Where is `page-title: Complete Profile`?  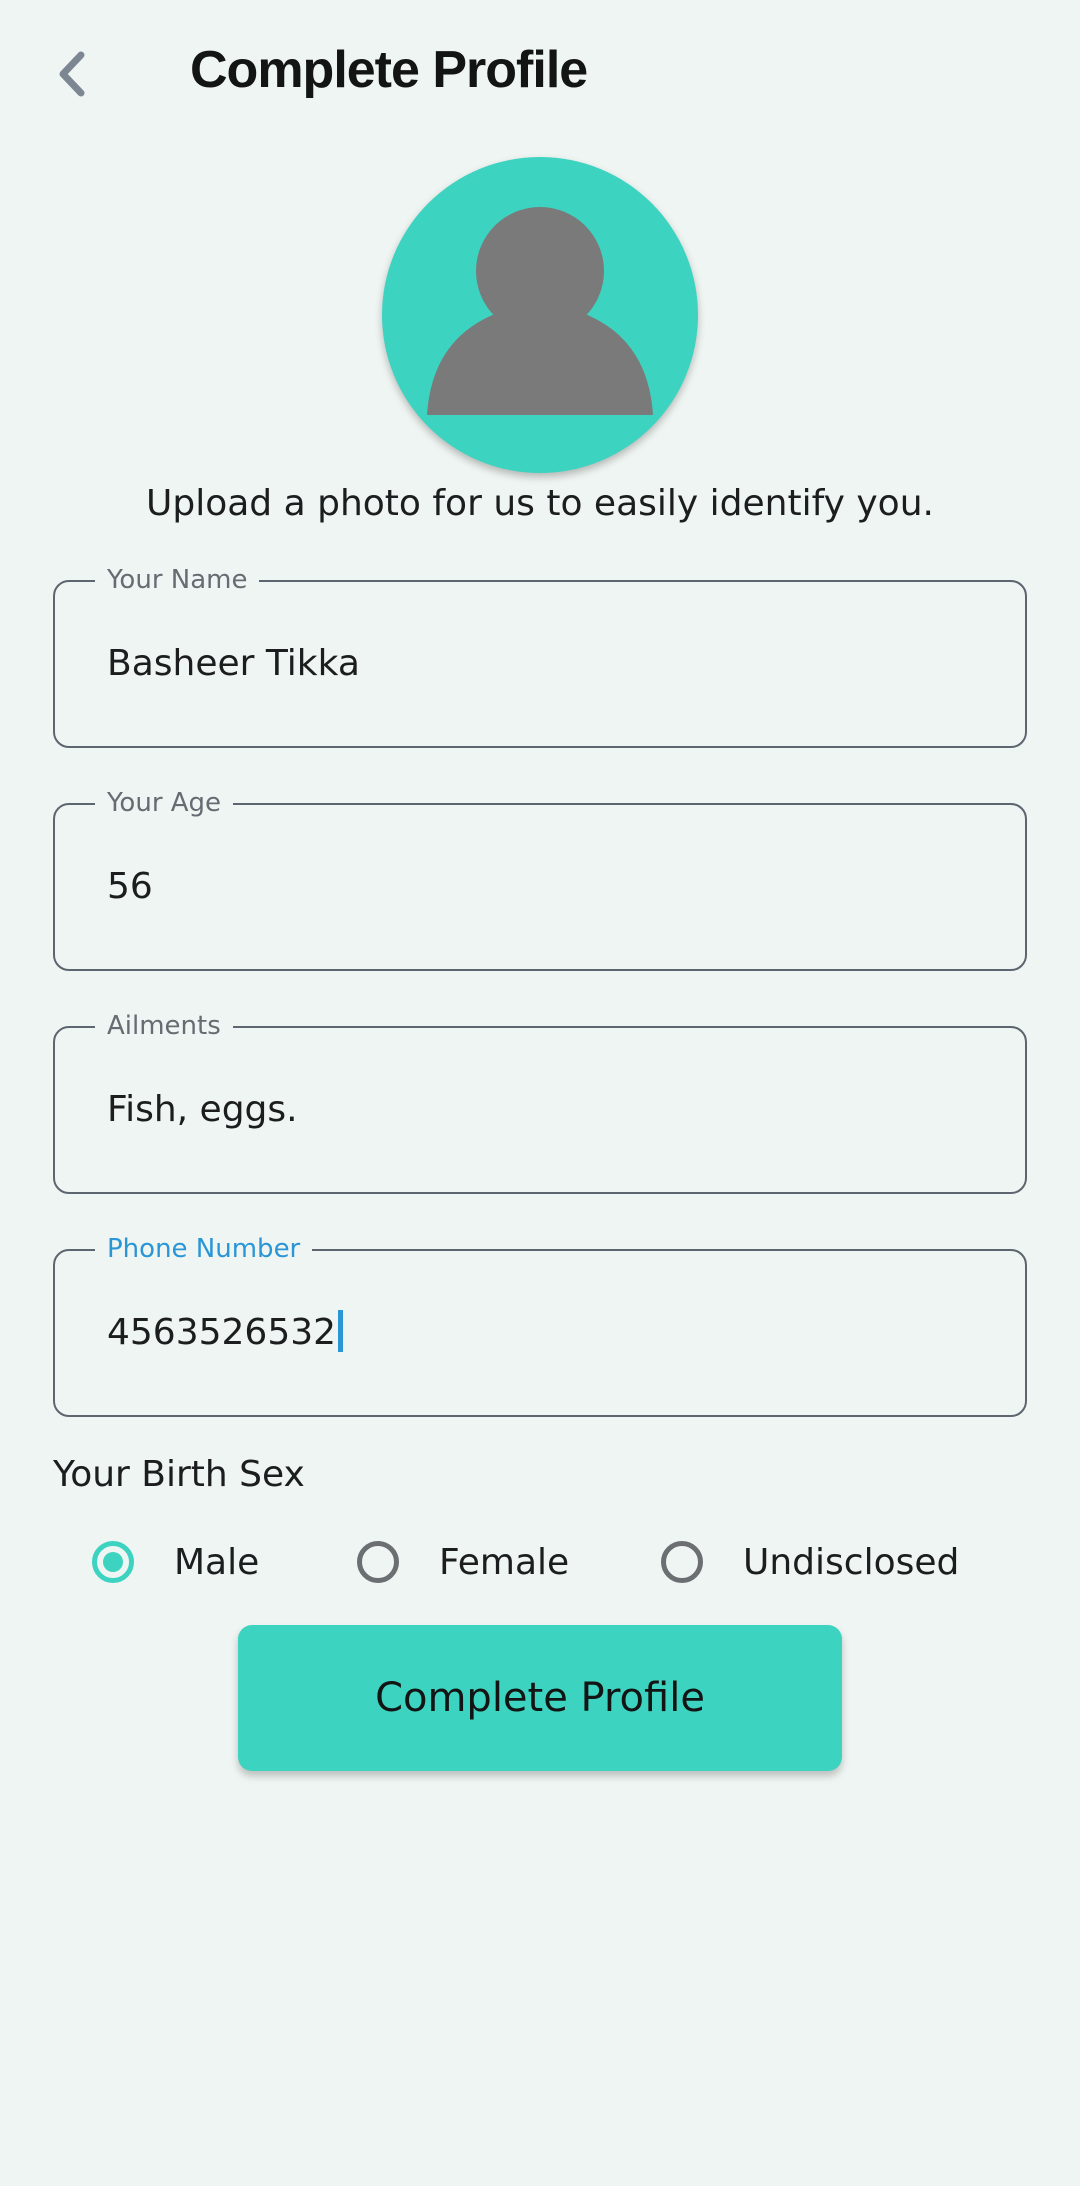
page-title: Complete Profile is located at coordinates (389, 70).